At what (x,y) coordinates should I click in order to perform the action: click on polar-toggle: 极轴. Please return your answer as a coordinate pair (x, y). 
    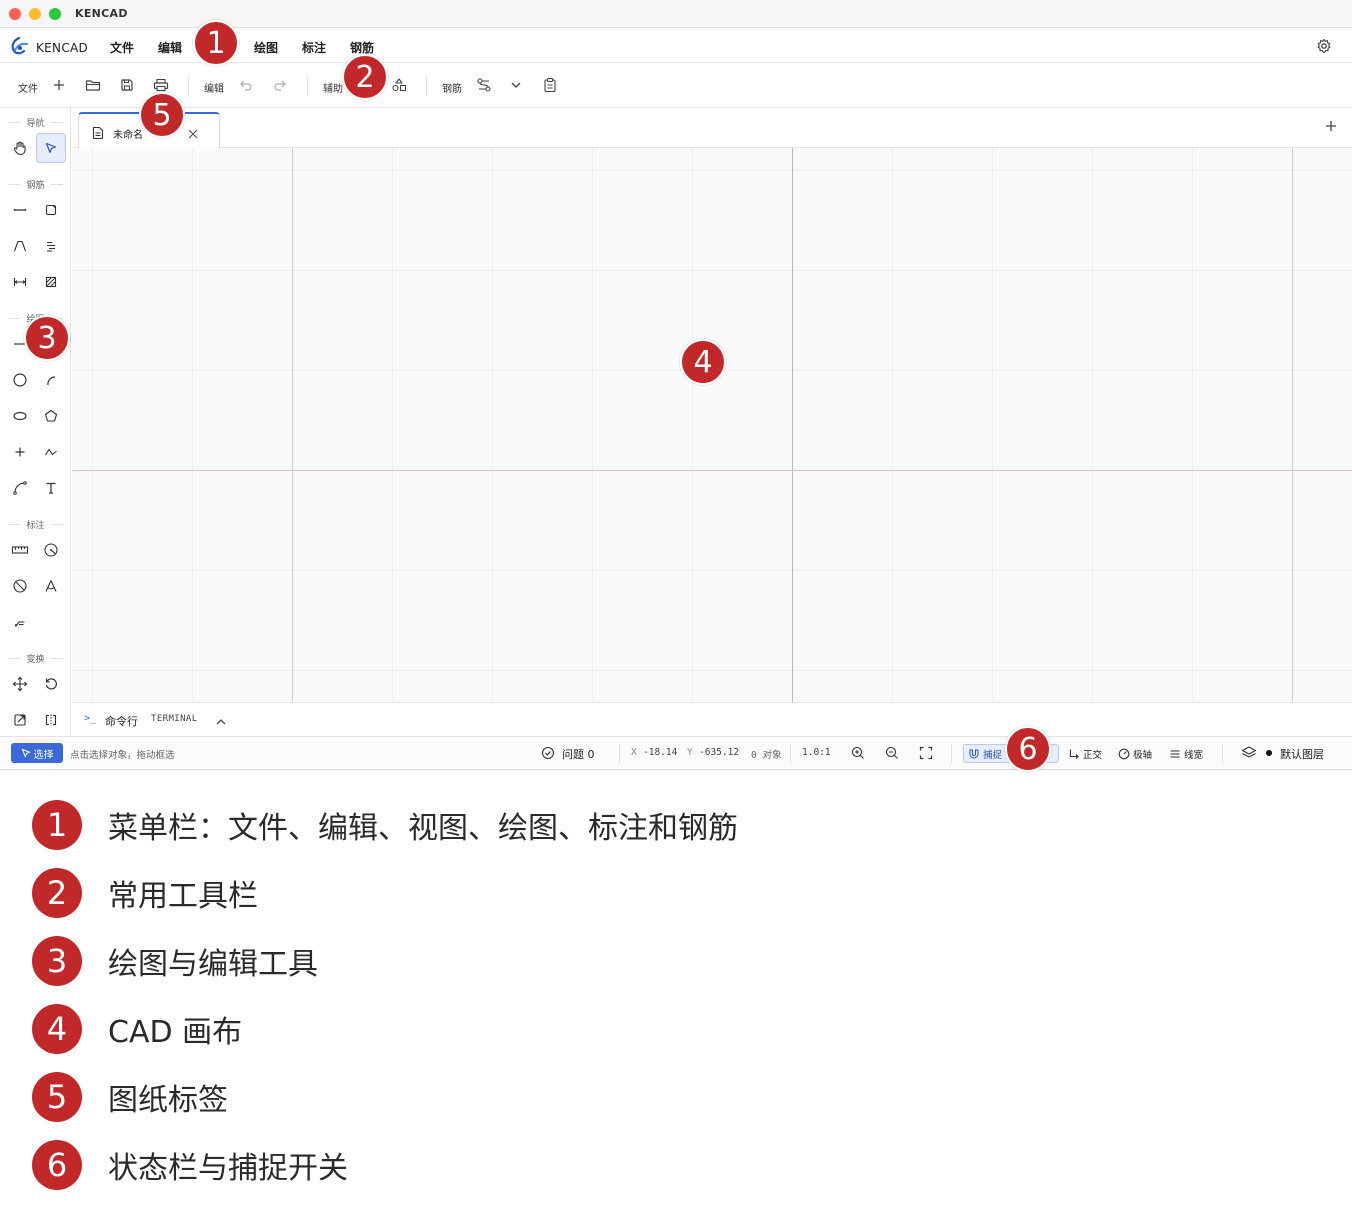
    Looking at the image, I should click on (1135, 753).